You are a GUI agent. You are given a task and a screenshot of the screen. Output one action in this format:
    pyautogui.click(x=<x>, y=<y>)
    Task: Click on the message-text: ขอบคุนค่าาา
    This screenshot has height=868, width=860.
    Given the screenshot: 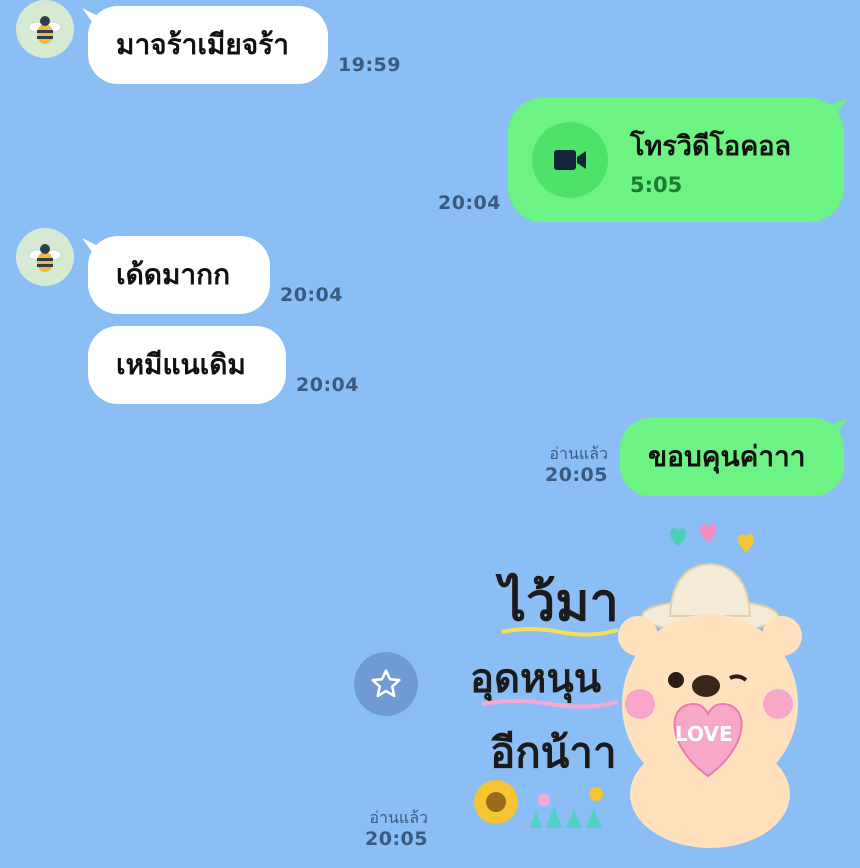 What is the action you would take?
    pyautogui.click(x=727, y=456)
    